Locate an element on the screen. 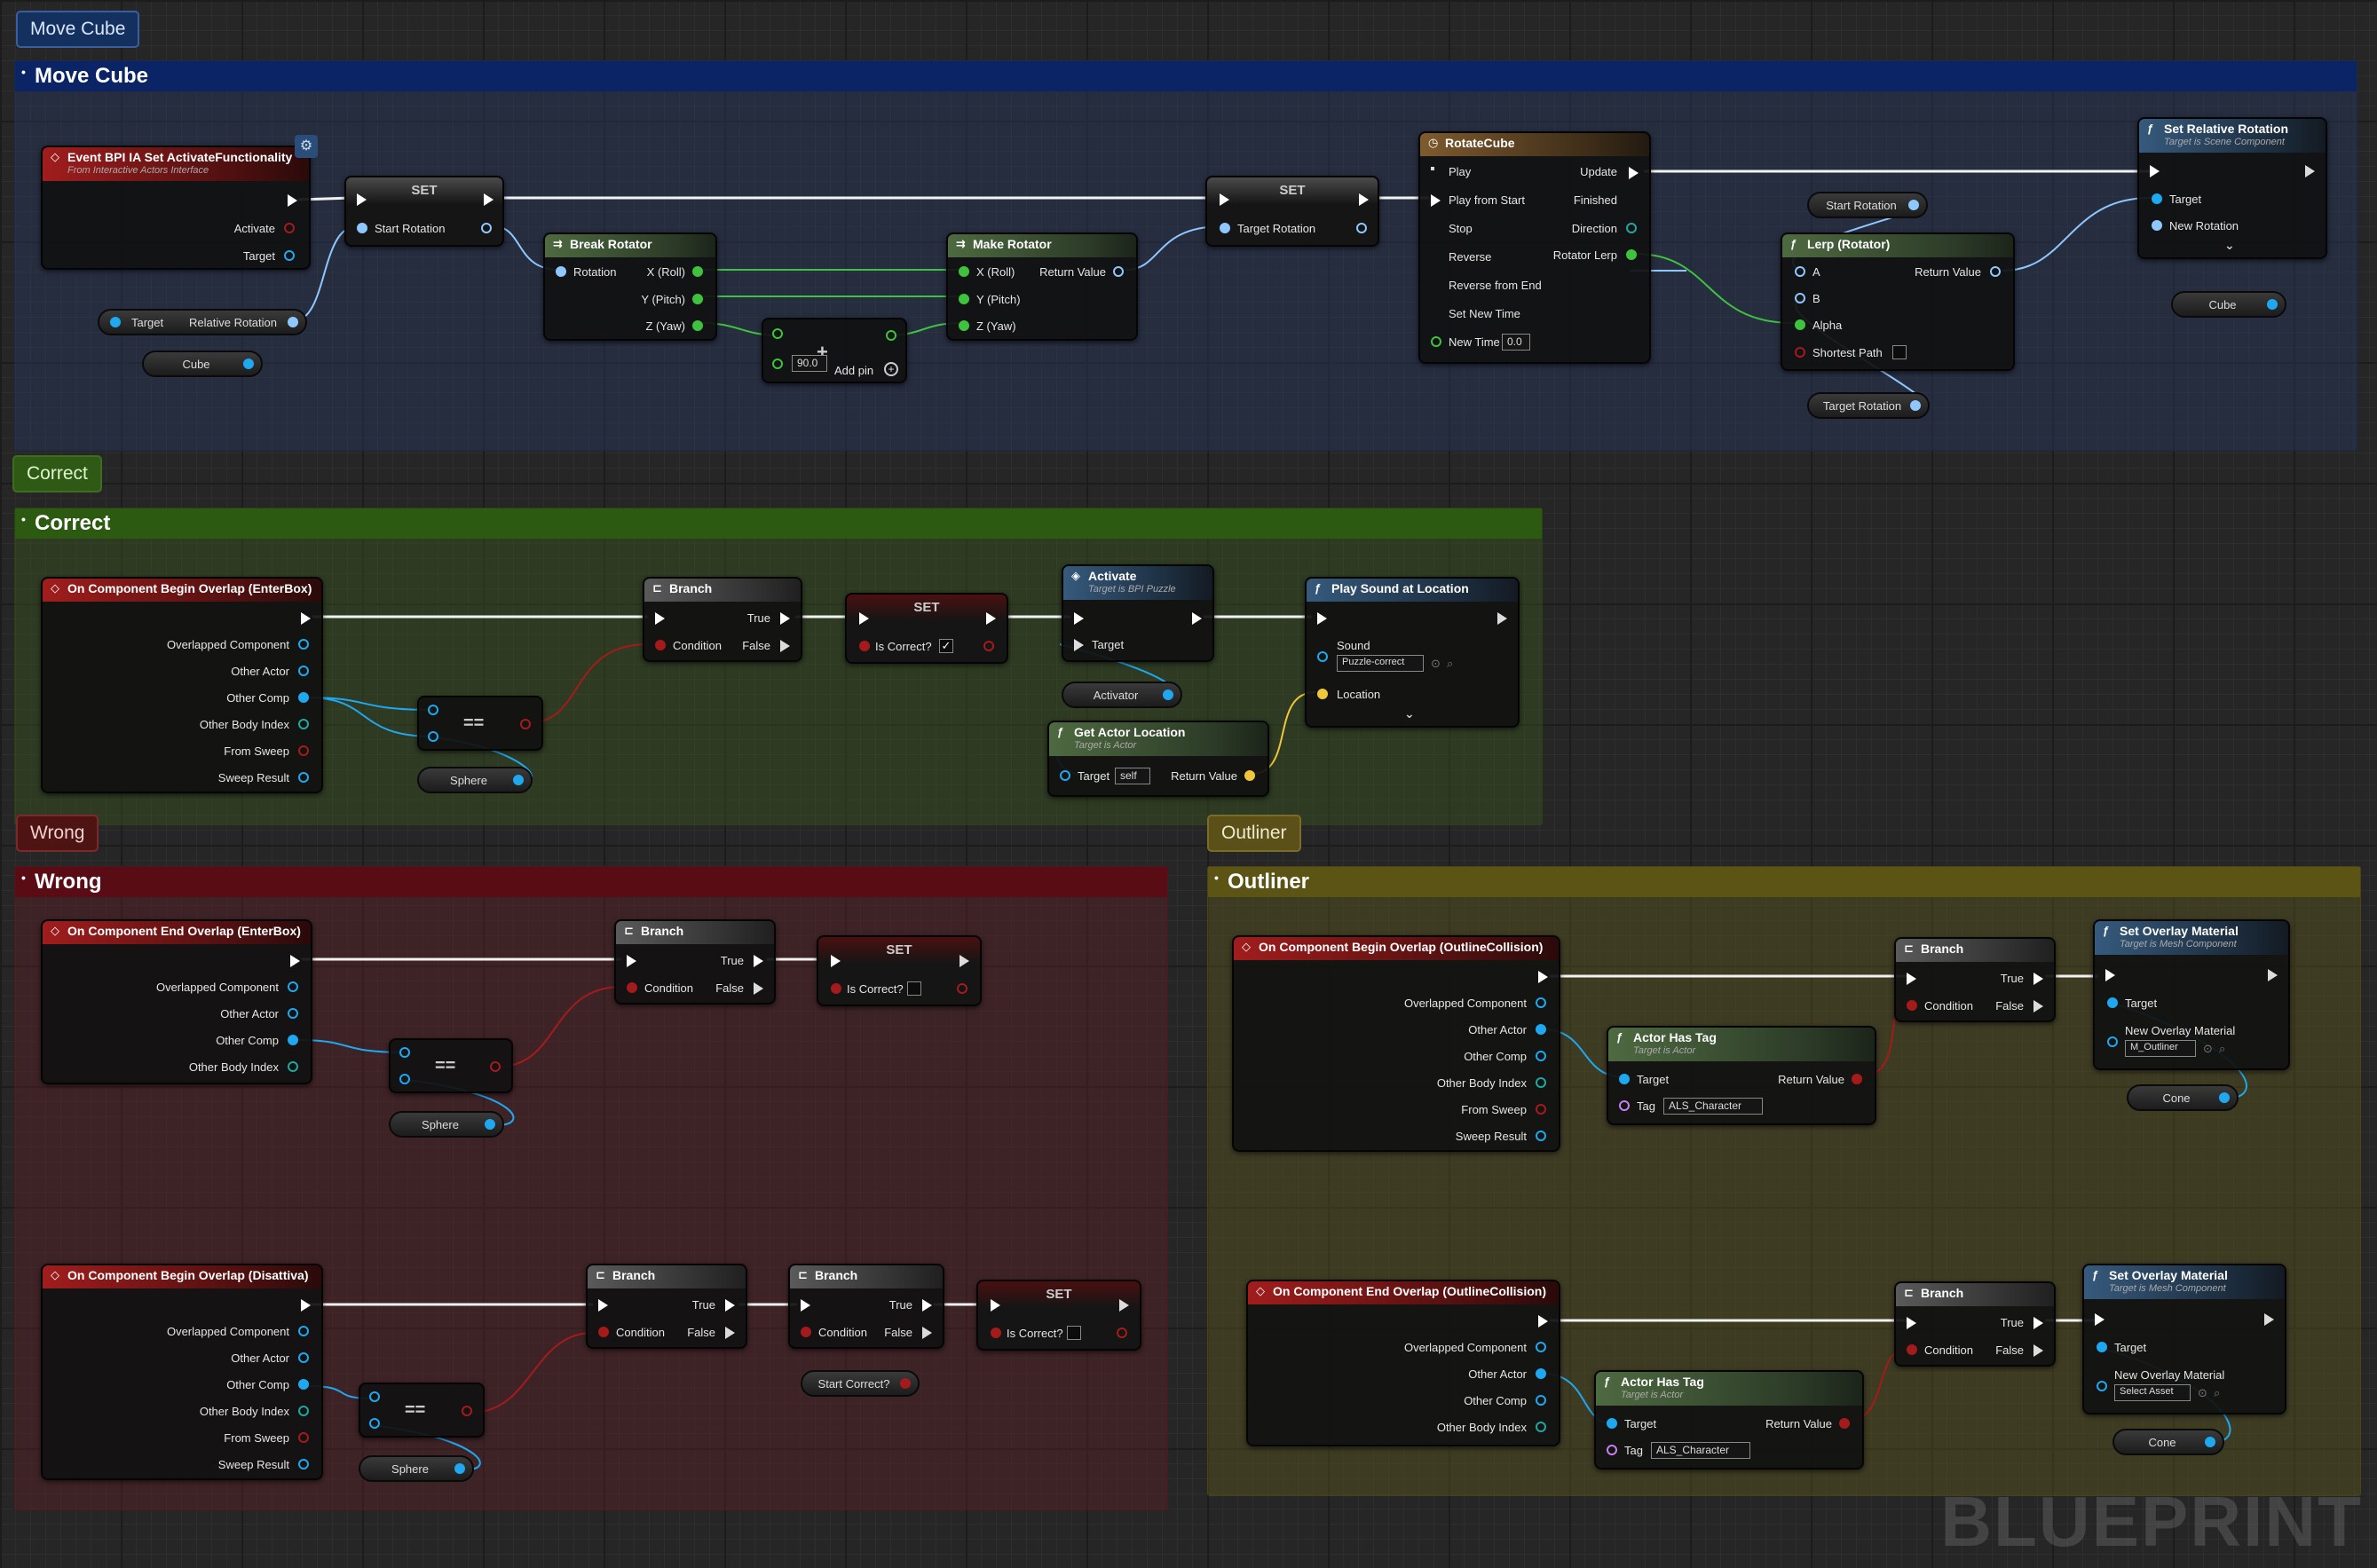 This screenshot has width=2377, height=1568. relative-rotation-pin is located at coordinates (293, 322).